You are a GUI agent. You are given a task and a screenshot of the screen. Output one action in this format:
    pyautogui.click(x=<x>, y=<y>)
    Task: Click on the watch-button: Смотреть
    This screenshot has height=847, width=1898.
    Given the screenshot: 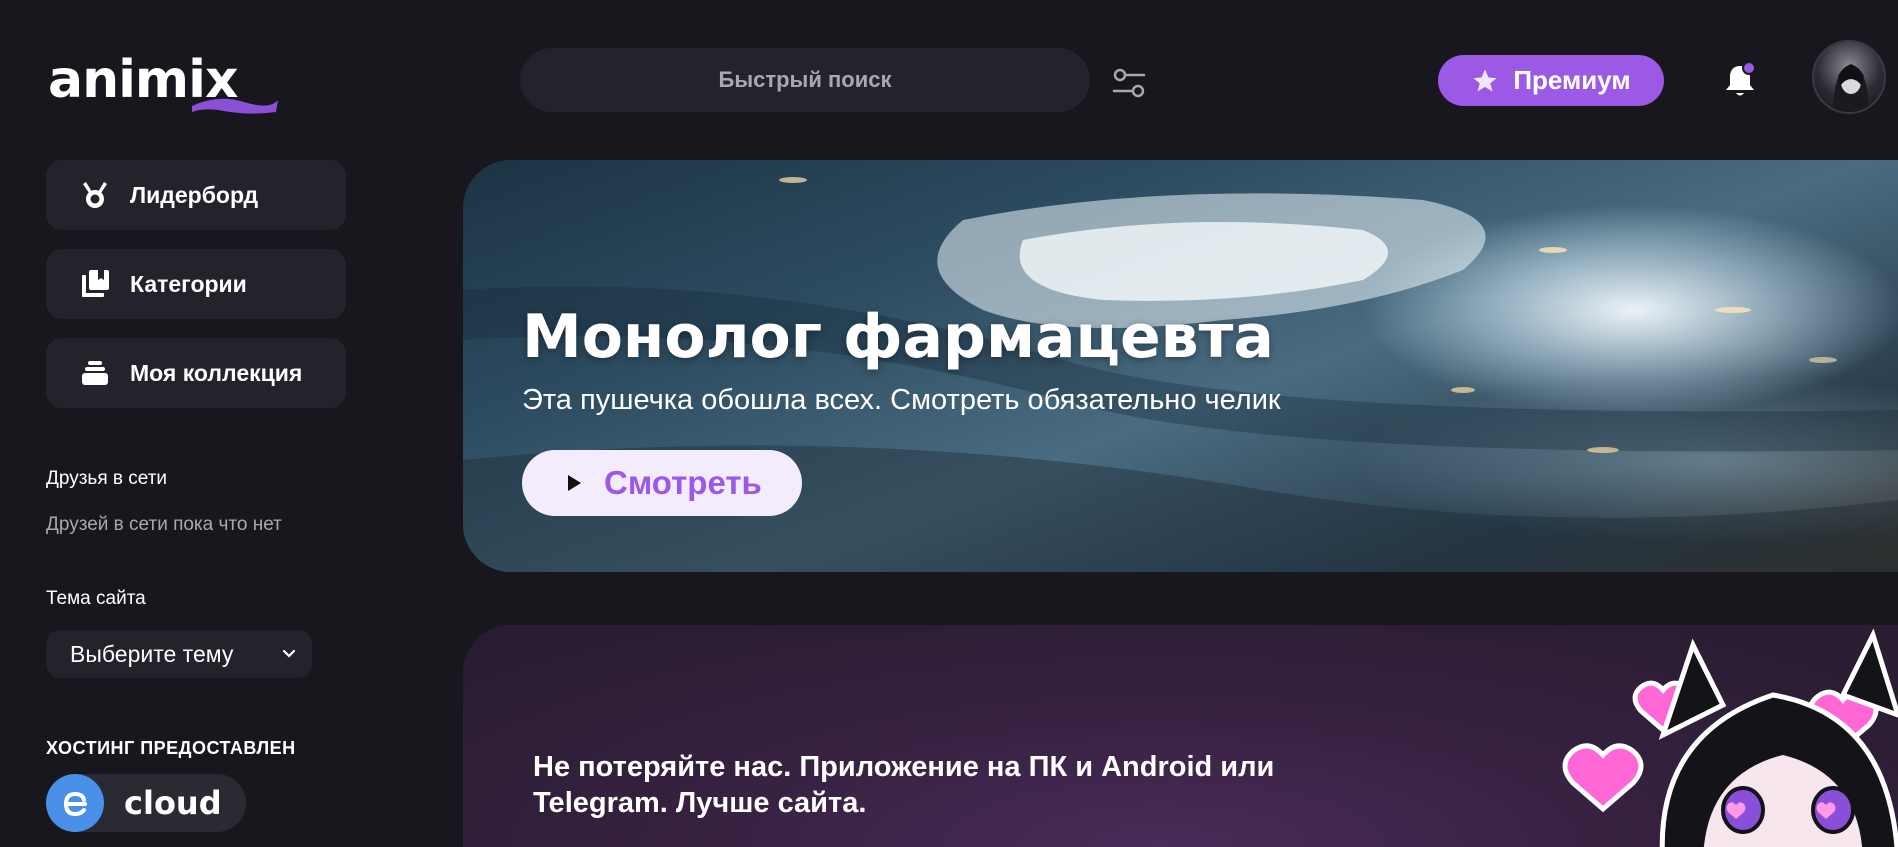 What is the action you would take?
    pyautogui.click(x=662, y=483)
    